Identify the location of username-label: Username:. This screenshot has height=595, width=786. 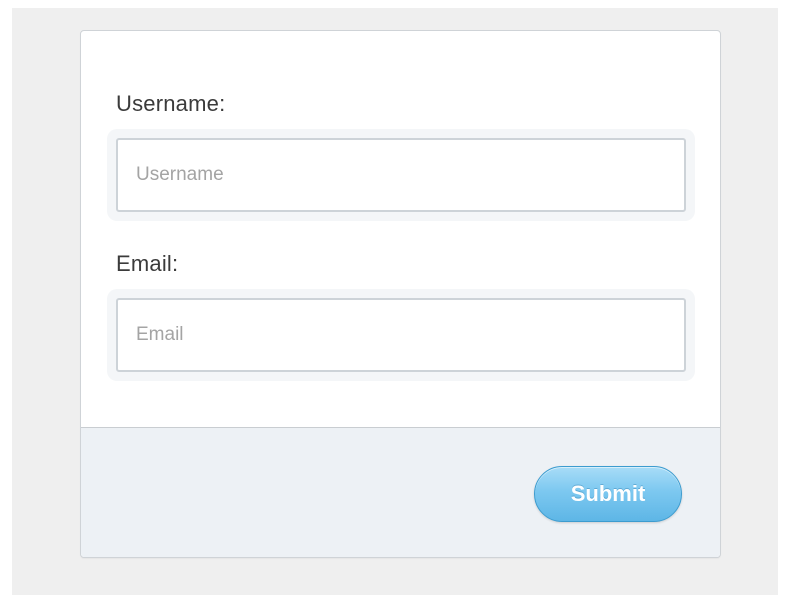
(171, 103).